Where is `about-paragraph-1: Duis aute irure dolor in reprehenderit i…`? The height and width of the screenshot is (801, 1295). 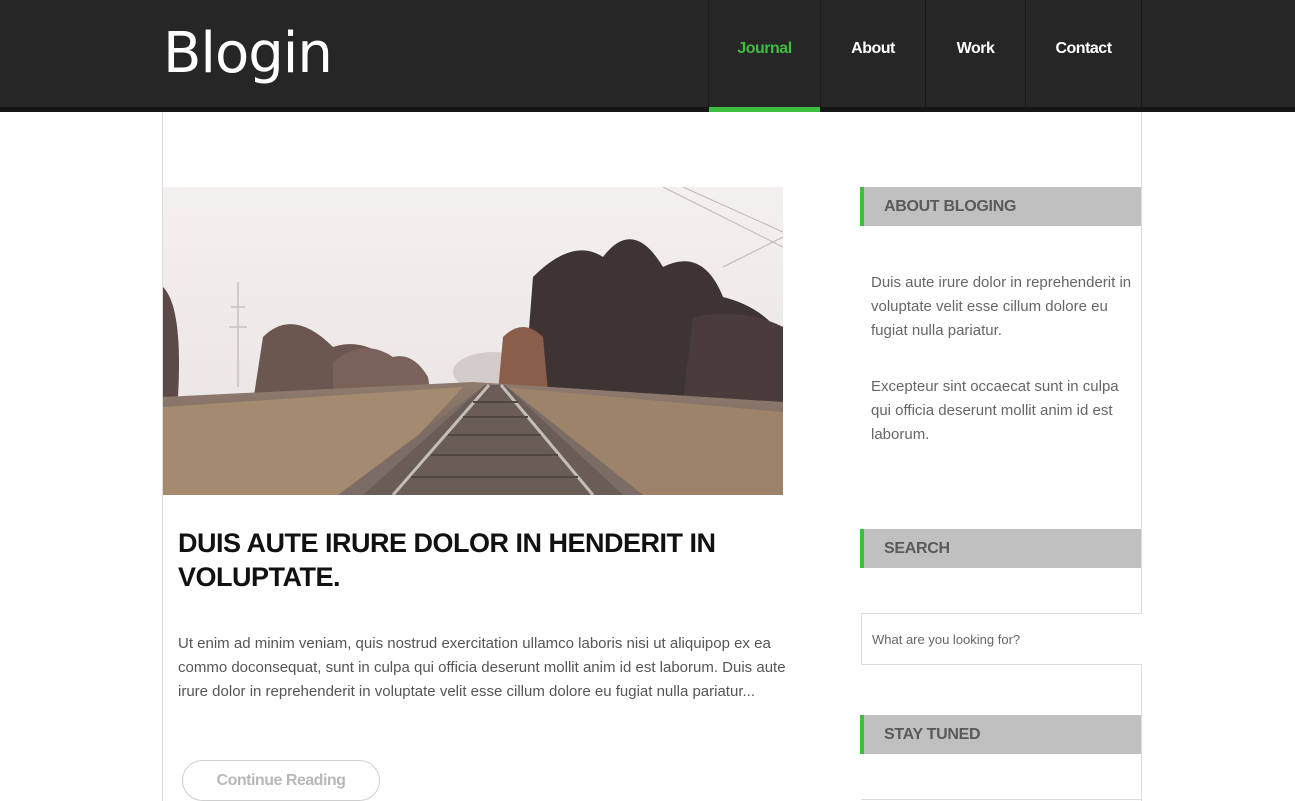 about-paragraph-1: Duis aute irure dolor in reprehenderit i… is located at coordinates (1001, 306).